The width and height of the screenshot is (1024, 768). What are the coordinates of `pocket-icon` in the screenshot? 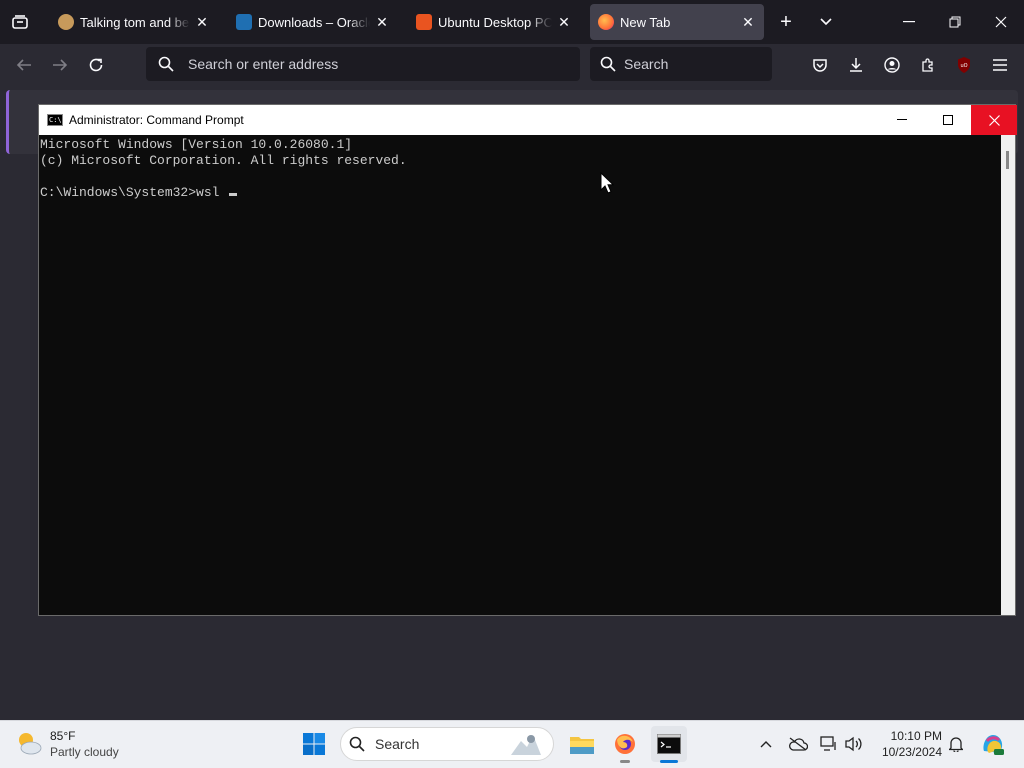 It's located at (820, 65).